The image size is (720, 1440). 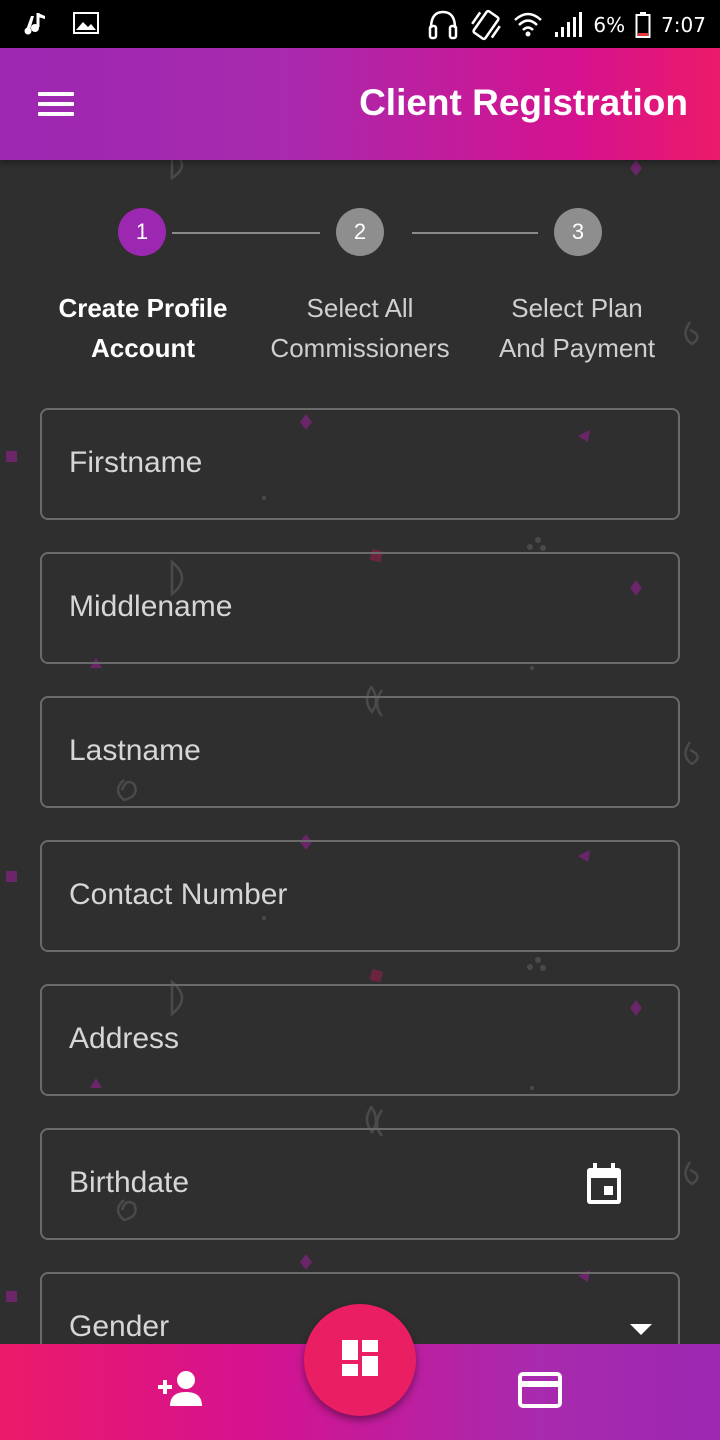 I want to click on firstname-field: Firstname, so click(x=360, y=464).